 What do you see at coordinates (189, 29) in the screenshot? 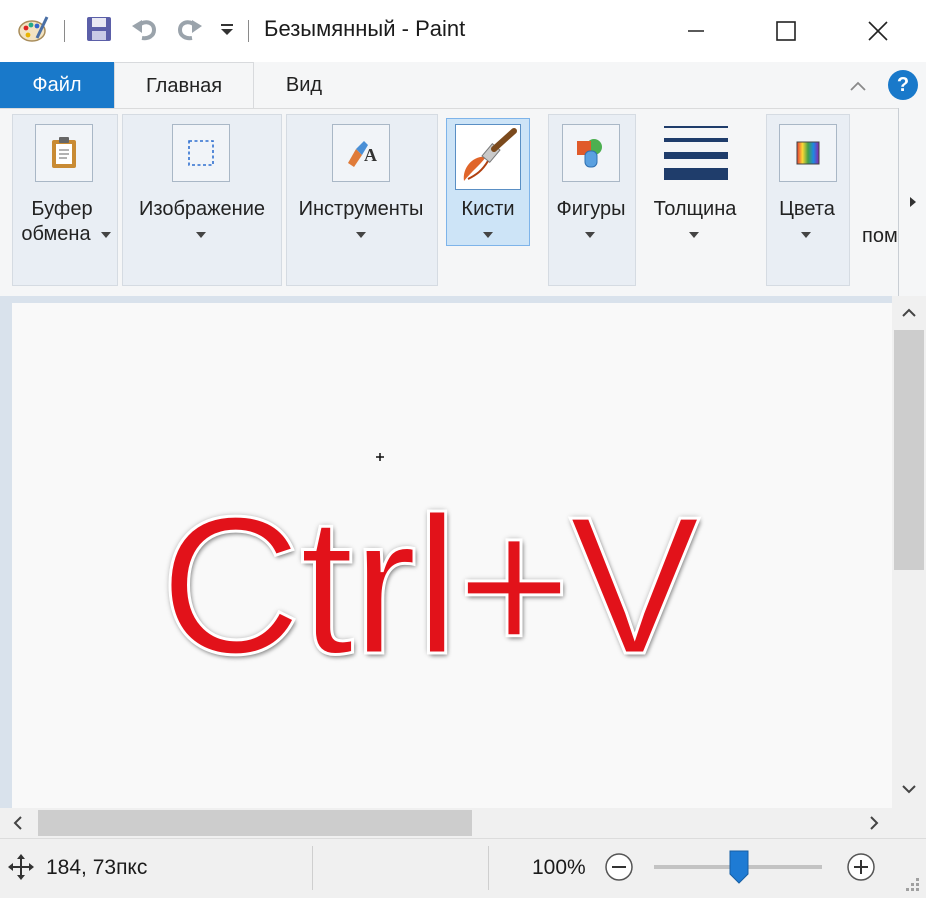
I see `redo-icon` at bounding box center [189, 29].